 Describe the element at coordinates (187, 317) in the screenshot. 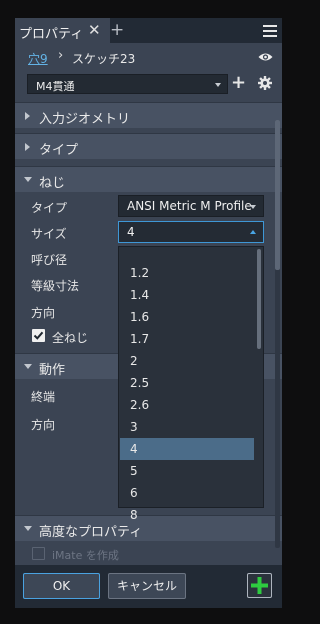

I see `size-option: 1.6` at that location.